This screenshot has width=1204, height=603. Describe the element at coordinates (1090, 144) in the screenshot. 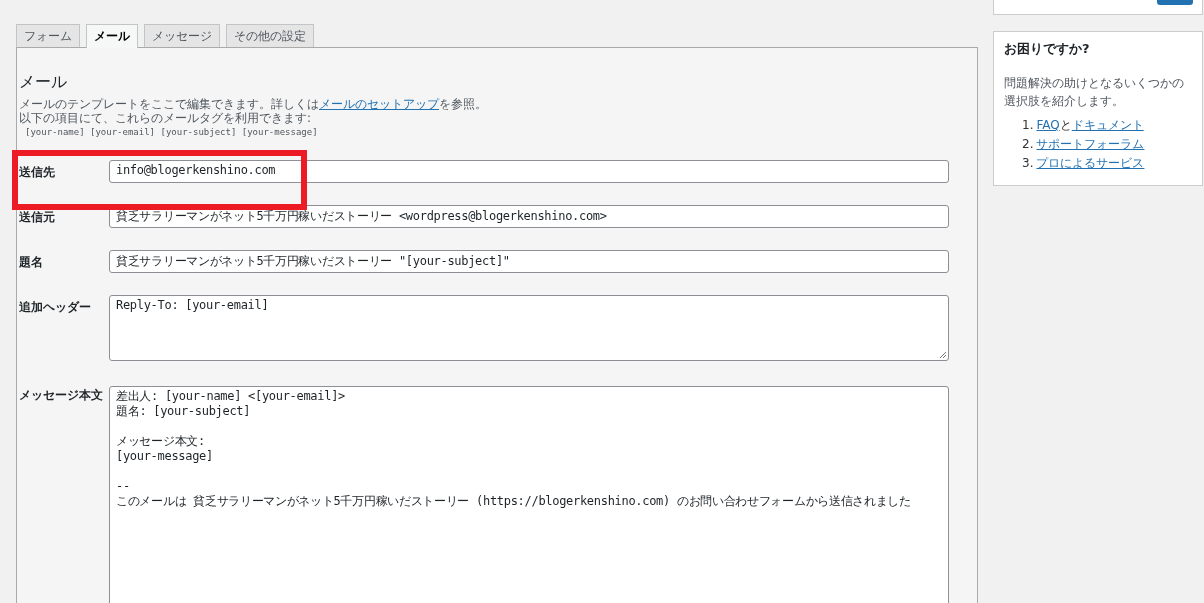

I see `help-link: サポートフォーラム` at that location.